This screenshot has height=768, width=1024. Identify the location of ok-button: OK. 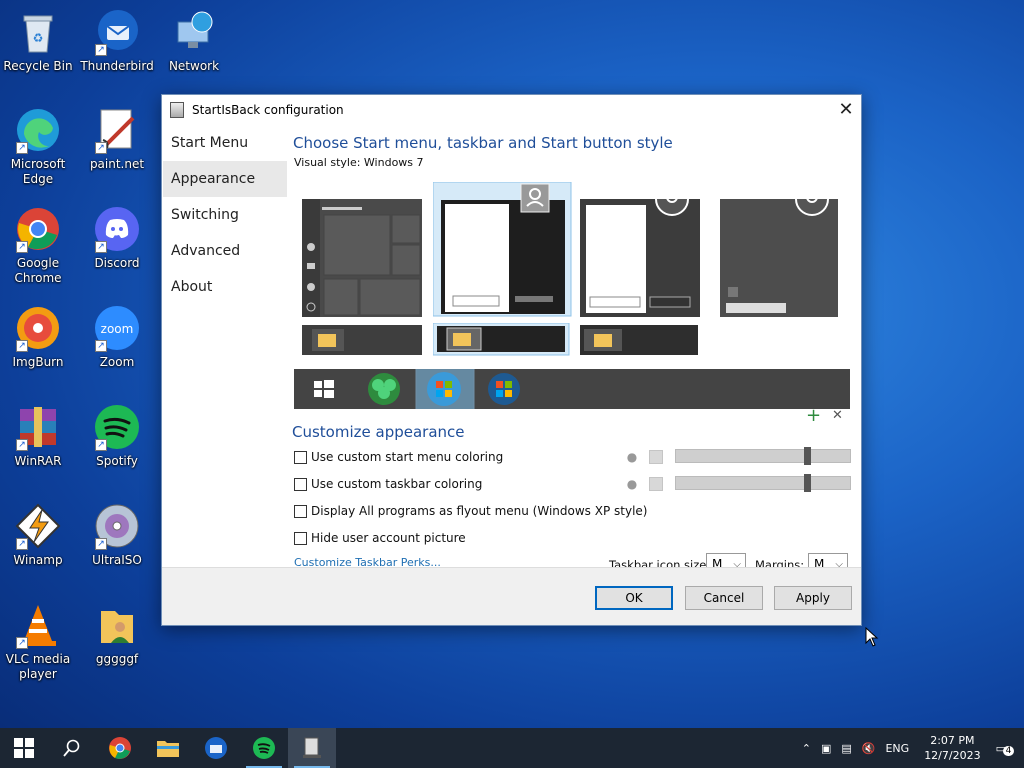
(634, 598).